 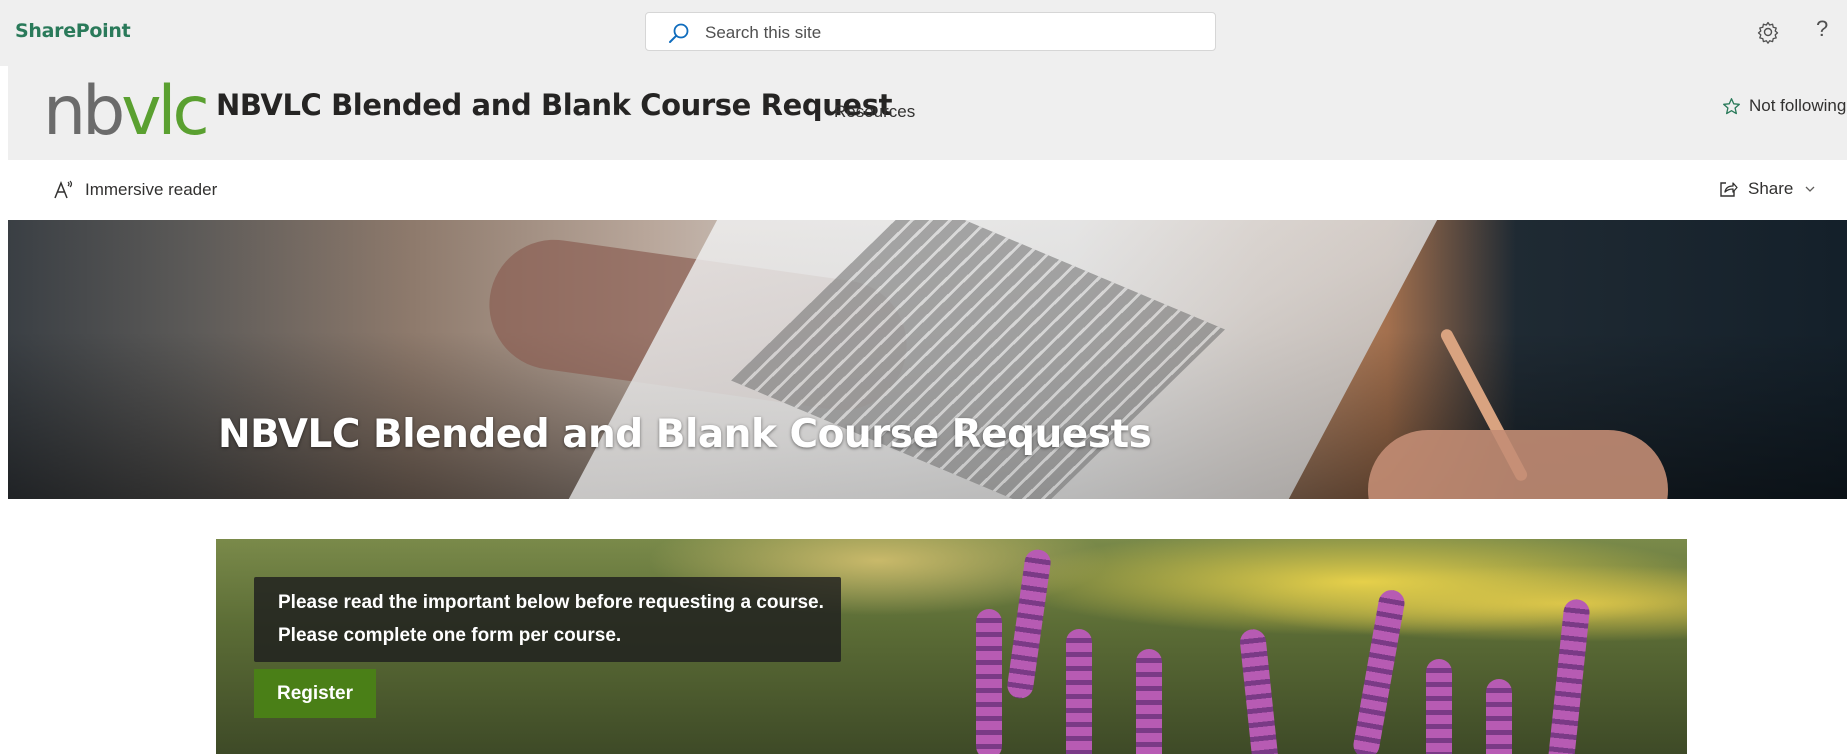 What do you see at coordinates (450, 635) in the screenshot?
I see `message-line-2: Please complete one form per course.` at bounding box center [450, 635].